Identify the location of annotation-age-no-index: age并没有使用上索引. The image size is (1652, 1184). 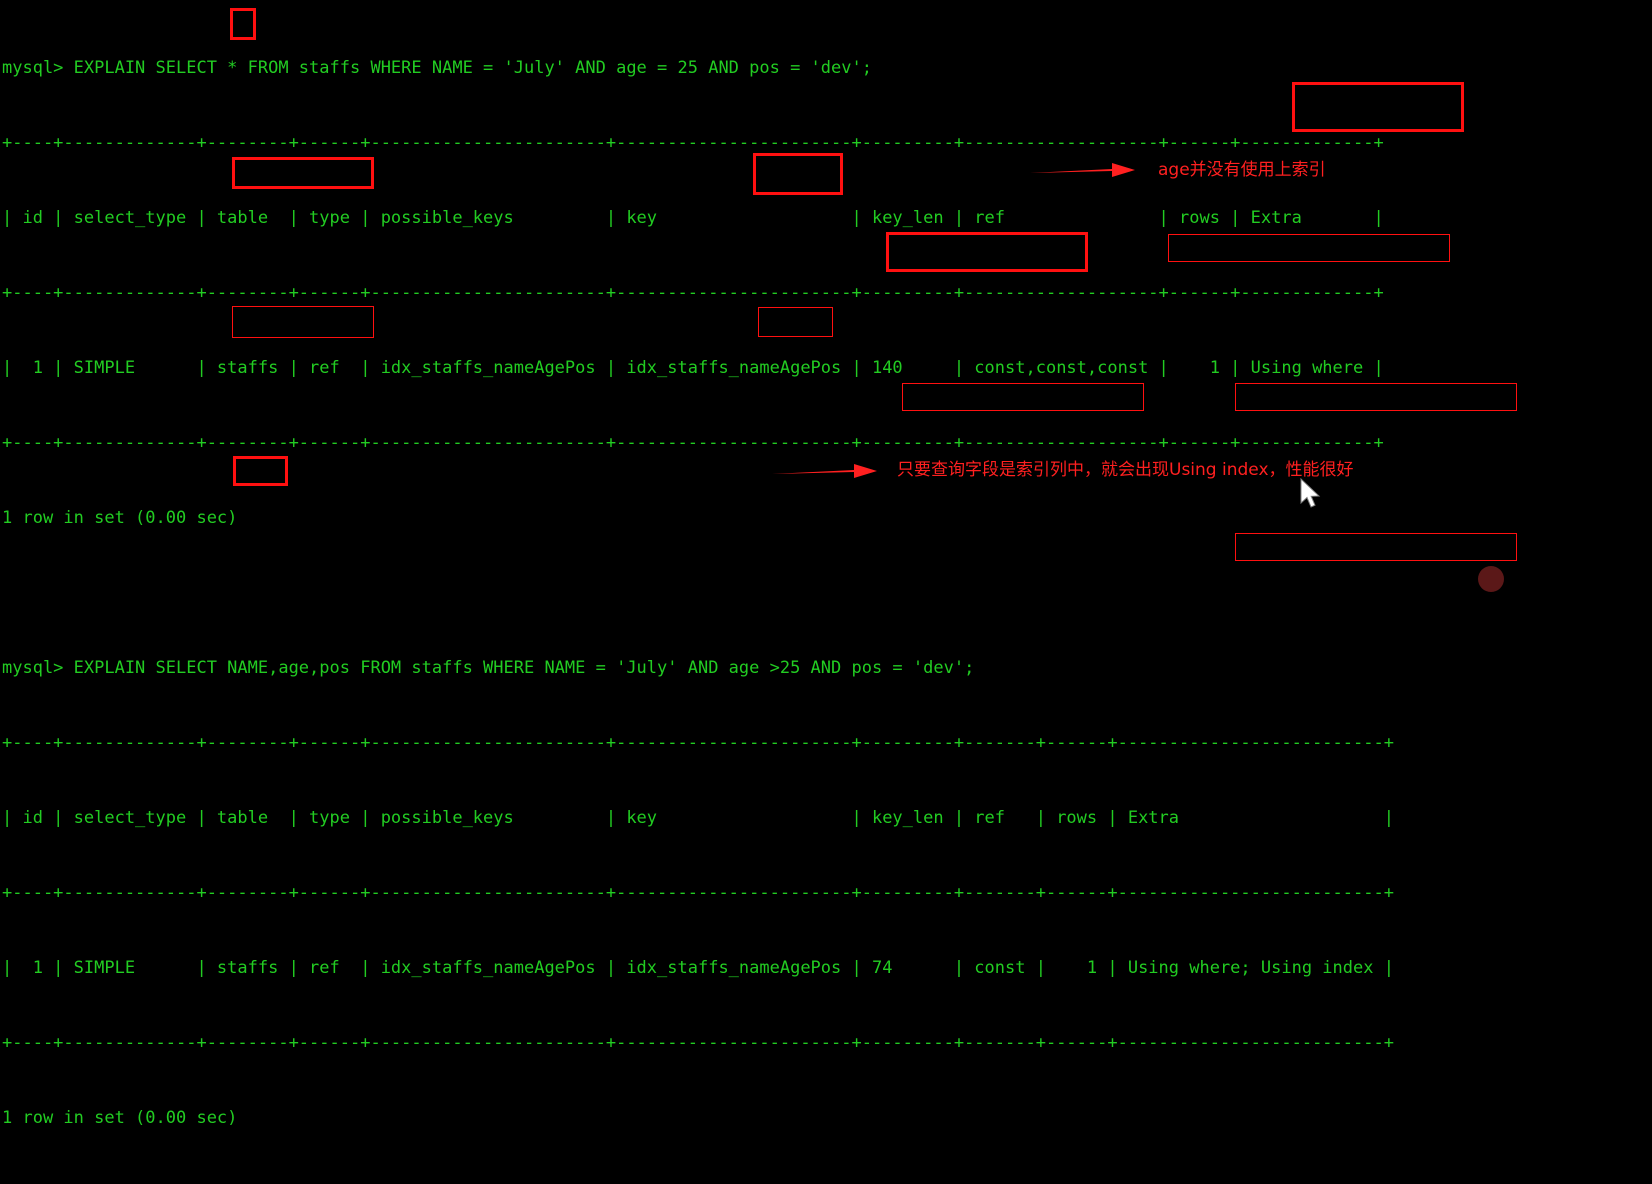
(1242, 170).